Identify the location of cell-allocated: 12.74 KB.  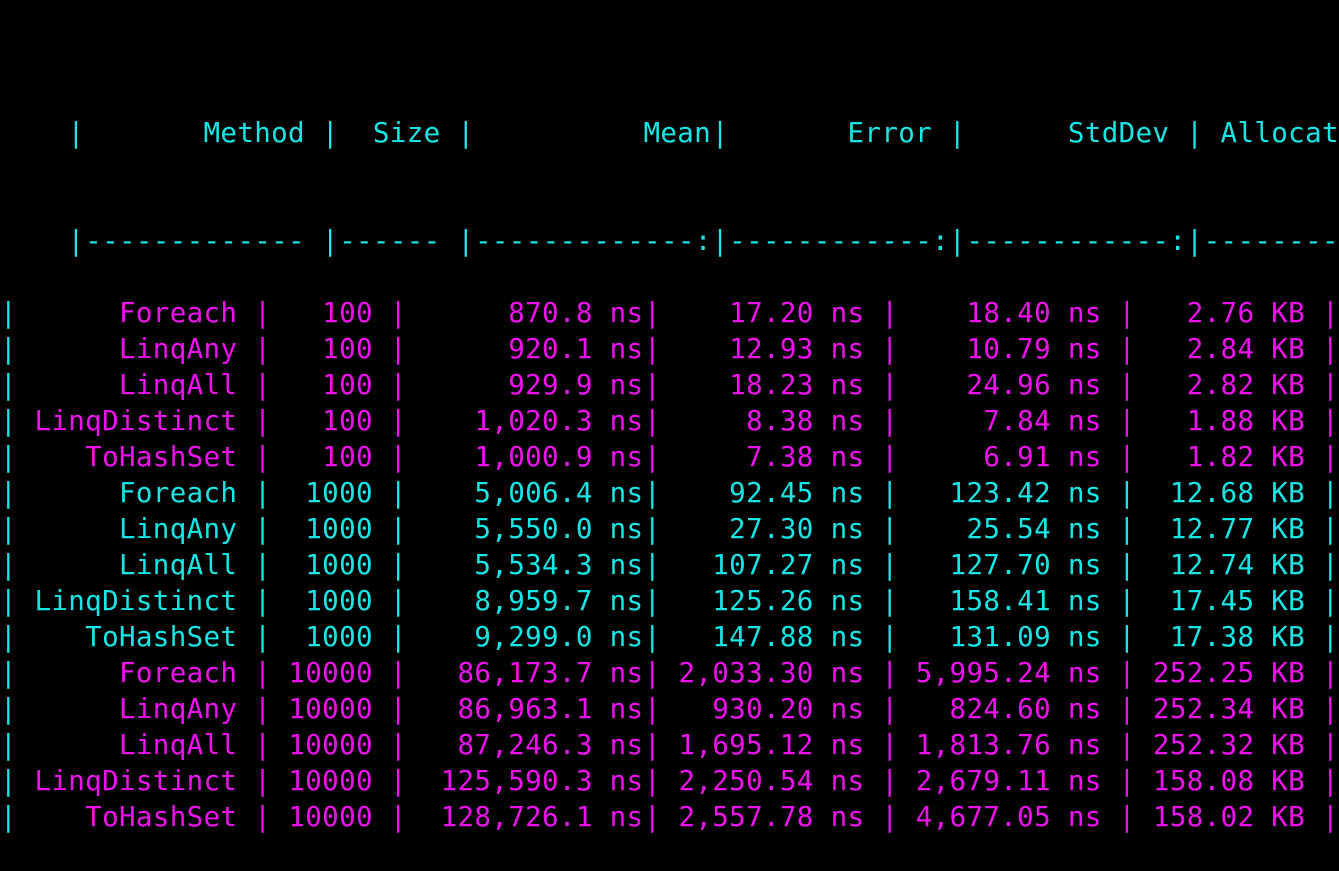
(1229, 565).